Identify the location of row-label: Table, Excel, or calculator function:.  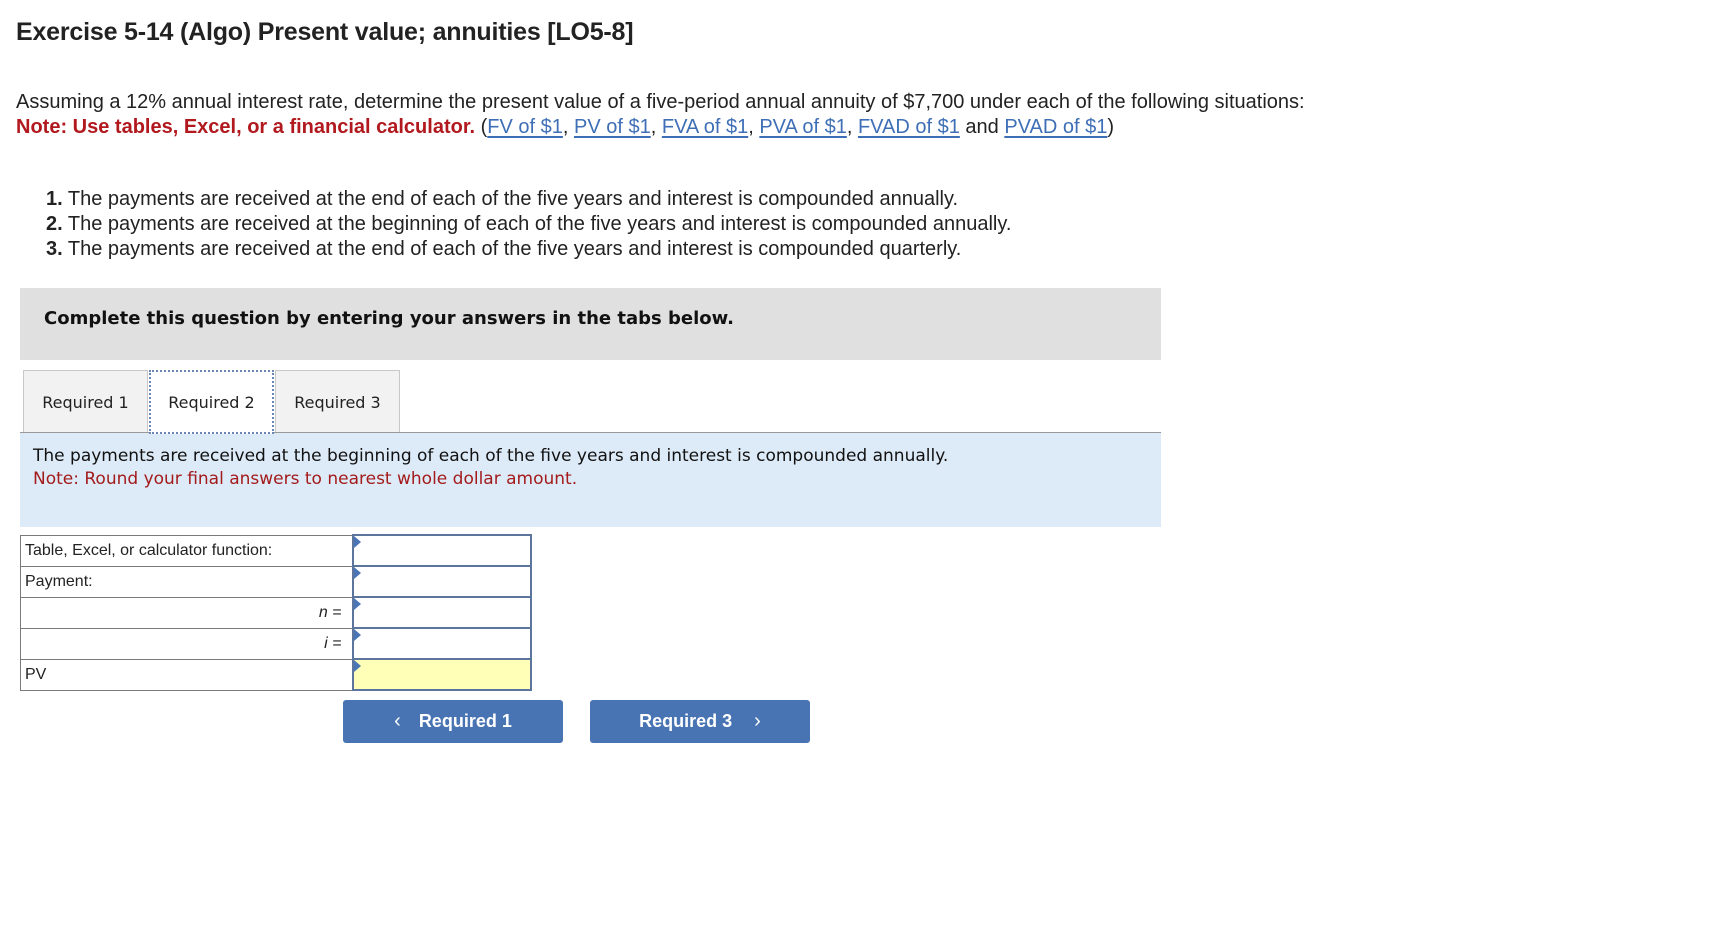
(186, 550).